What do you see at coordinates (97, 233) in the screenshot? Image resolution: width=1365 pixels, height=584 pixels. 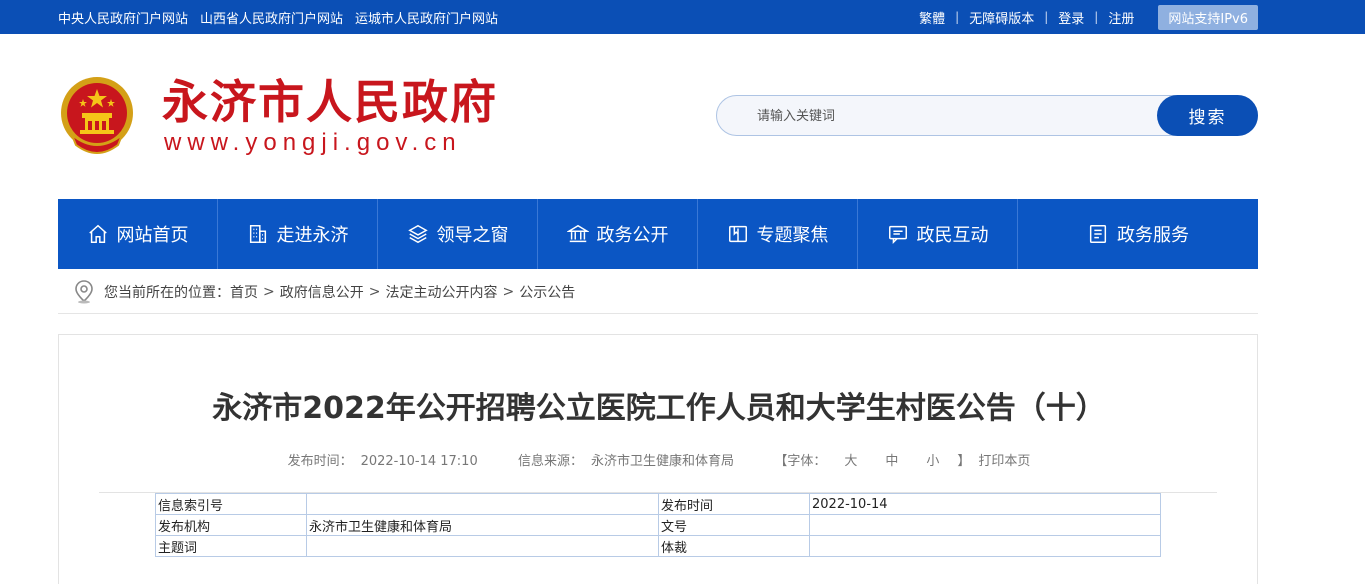 I see `home-icon` at bounding box center [97, 233].